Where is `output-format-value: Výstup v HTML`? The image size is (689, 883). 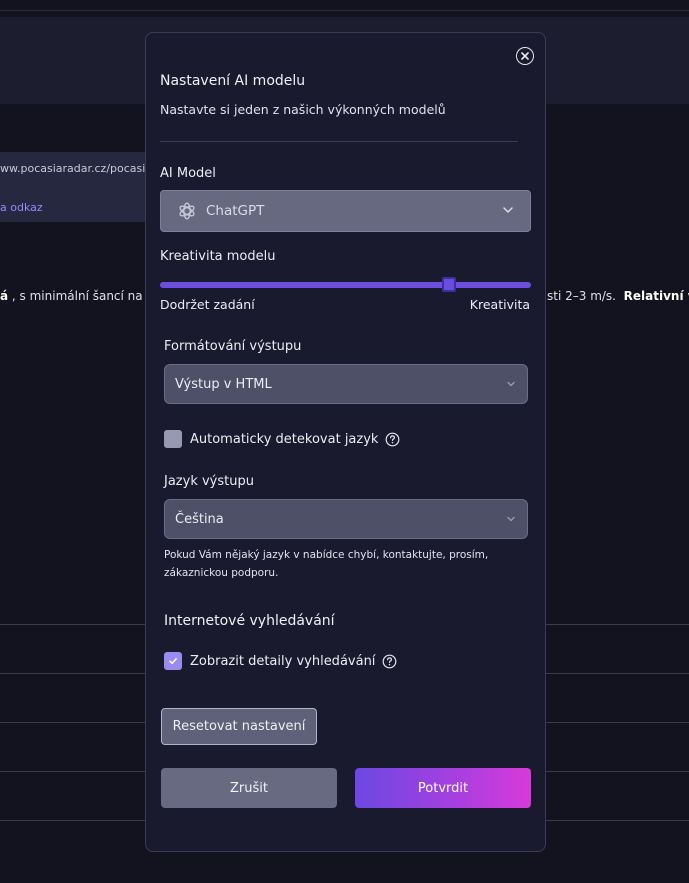
output-format-value: Výstup v HTML is located at coordinates (223, 384).